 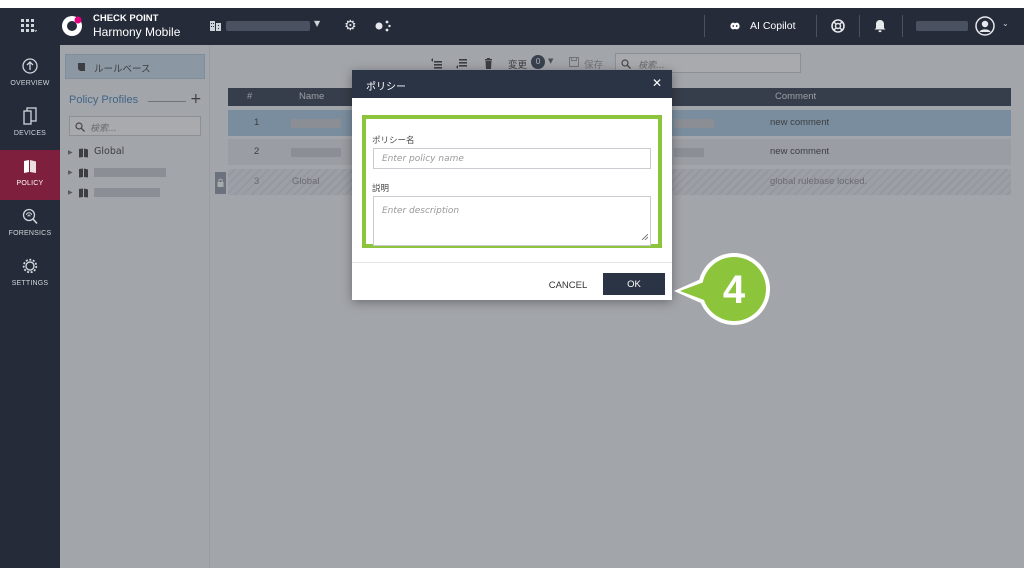 What do you see at coordinates (72, 26) in the screenshot?
I see `check-point-logo-icon` at bounding box center [72, 26].